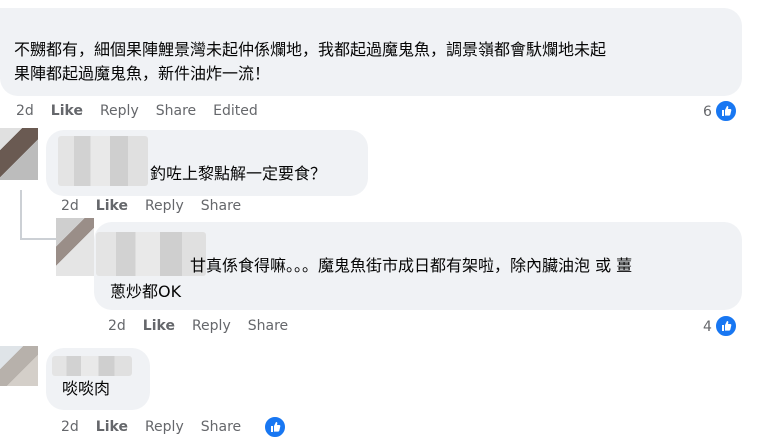  What do you see at coordinates (86, 388) in the screenshot?
I see `comment-text-line: 啖啖肉` at bounding box center [86, 388].